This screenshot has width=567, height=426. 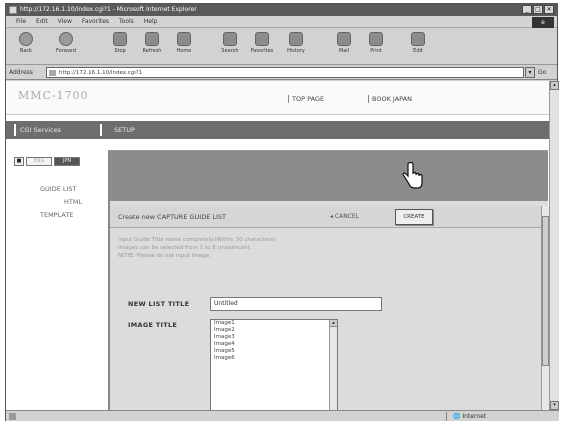 What do you see at coordinates (172, 217) in the screenshot?
I see `form-heading: Create new CAPTURE GUIDE LIST` at bounding box center [172, 217].